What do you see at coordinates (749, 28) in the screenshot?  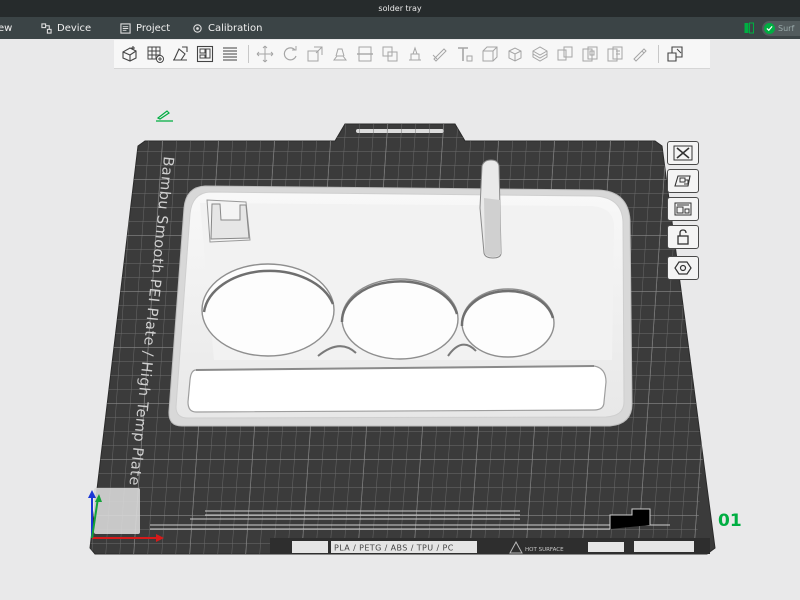 I see `sync-icon` at bounding box center [749, 28].